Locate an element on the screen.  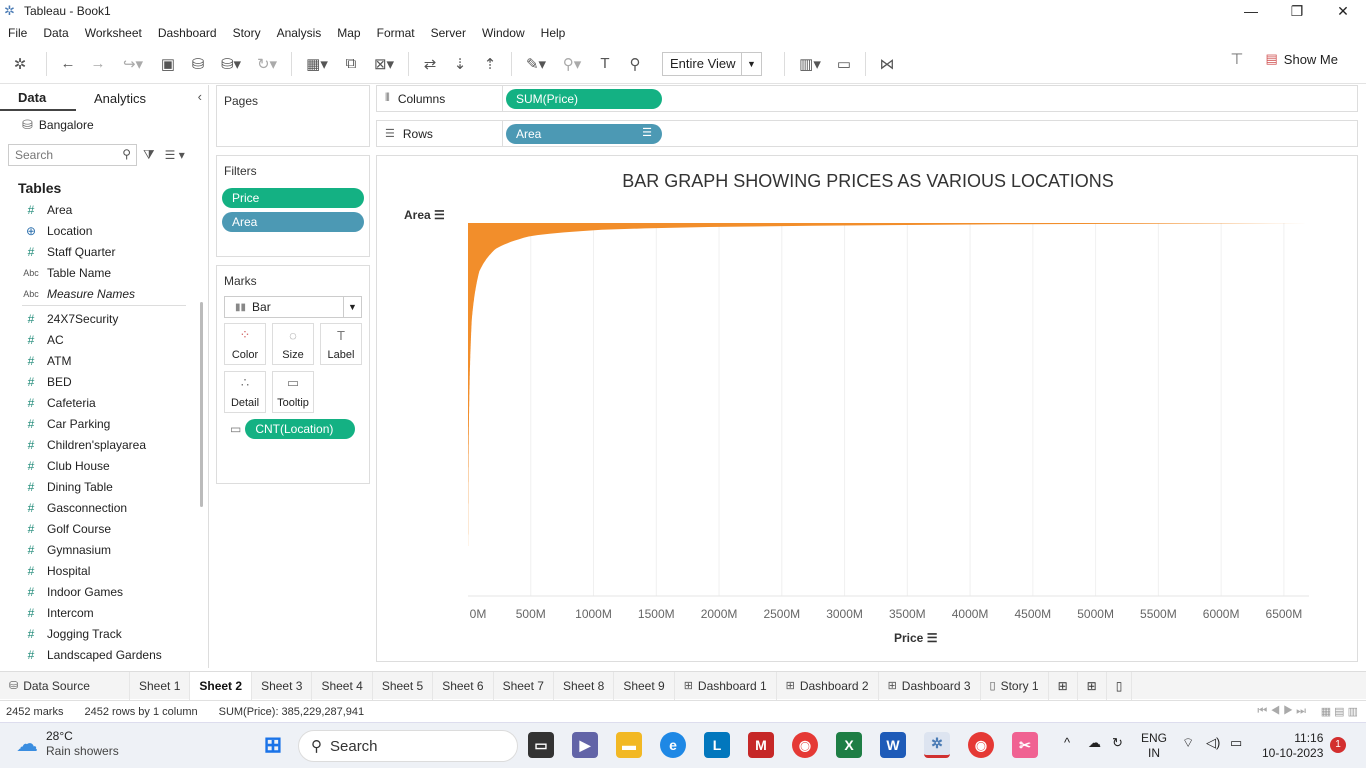
clear-sheet-icon: ⊠▾ is located at coordinates (384, 64).